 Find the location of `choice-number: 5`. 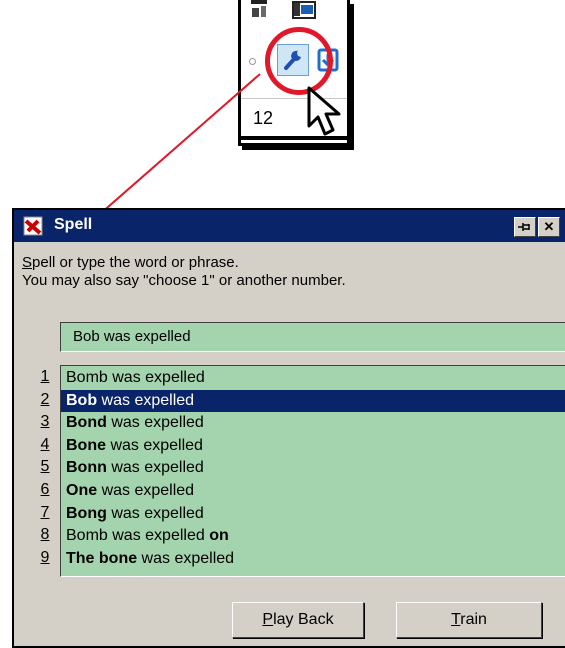

choice-number: 5 is located at coordinates (45, 467).